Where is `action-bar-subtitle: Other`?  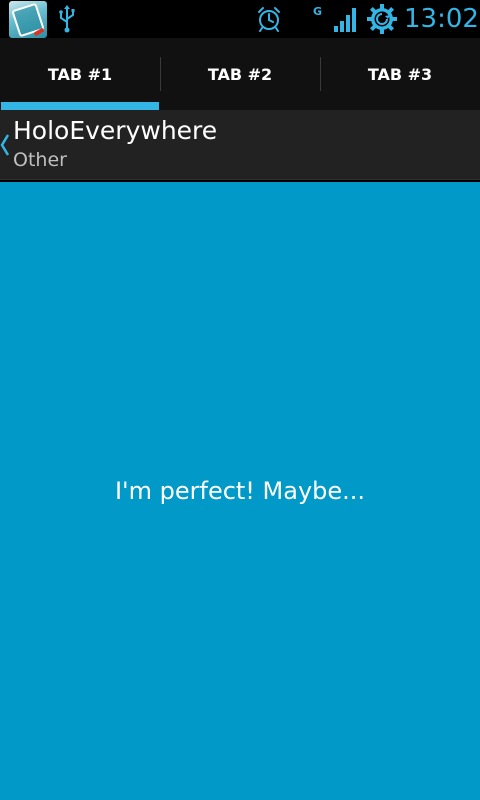
action-bar-subtitle: Other is located at coordinates (40, 160).